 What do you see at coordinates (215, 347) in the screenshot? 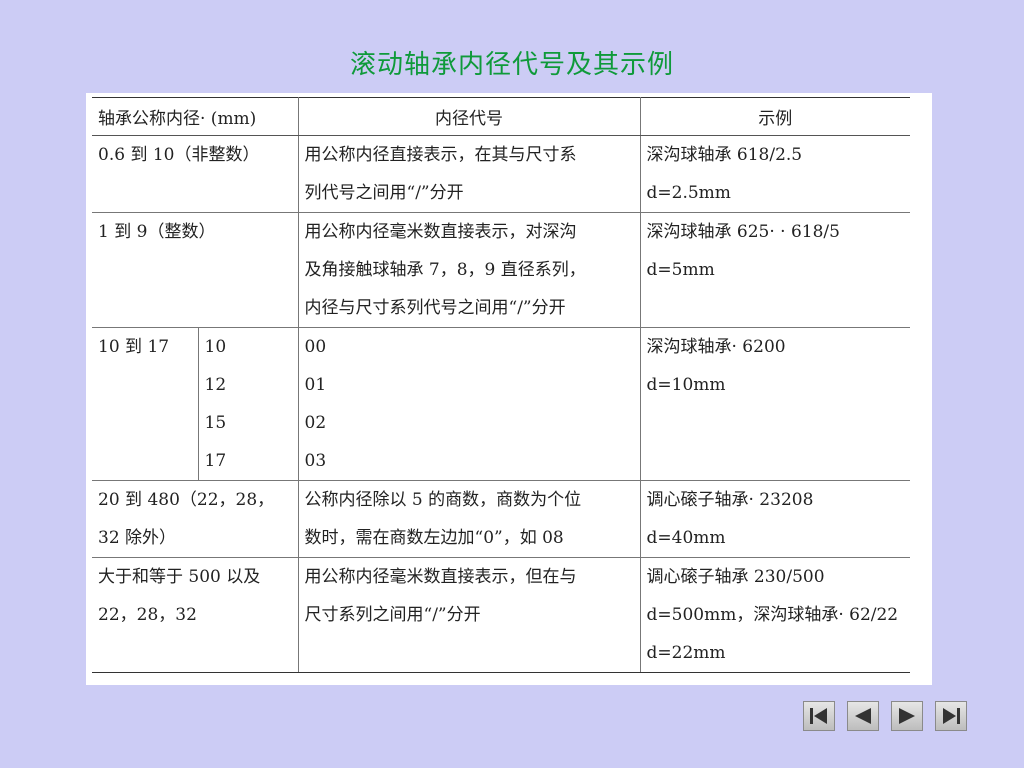
I see `sub-bore: 10` at bounding box center [215, 347].